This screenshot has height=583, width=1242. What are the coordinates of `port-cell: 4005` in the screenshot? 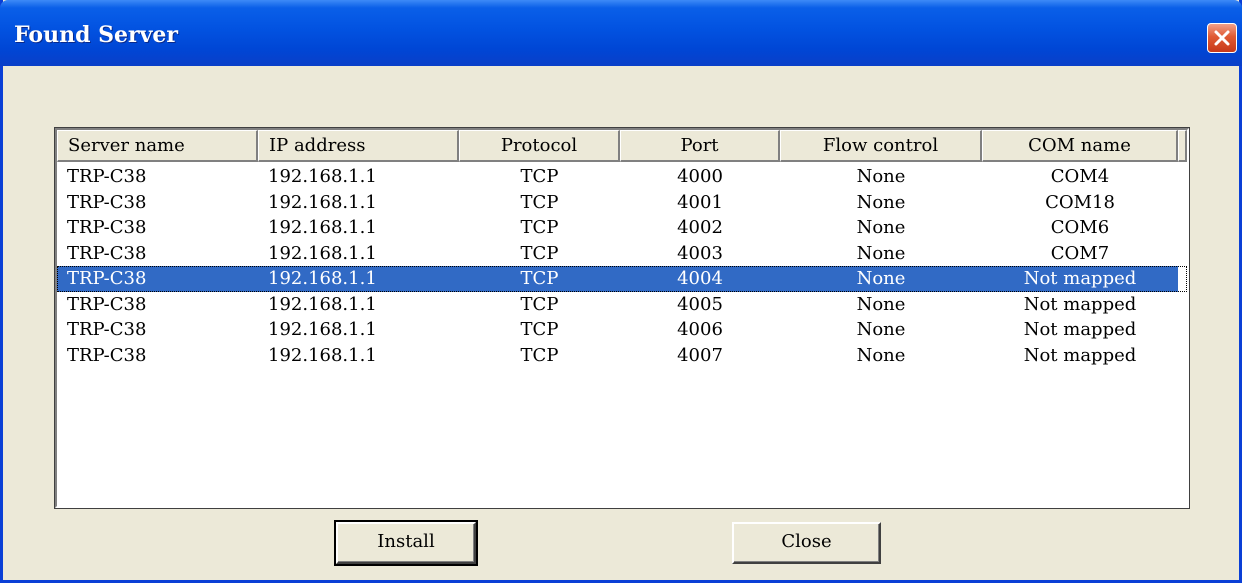 It's located at (700, 304).